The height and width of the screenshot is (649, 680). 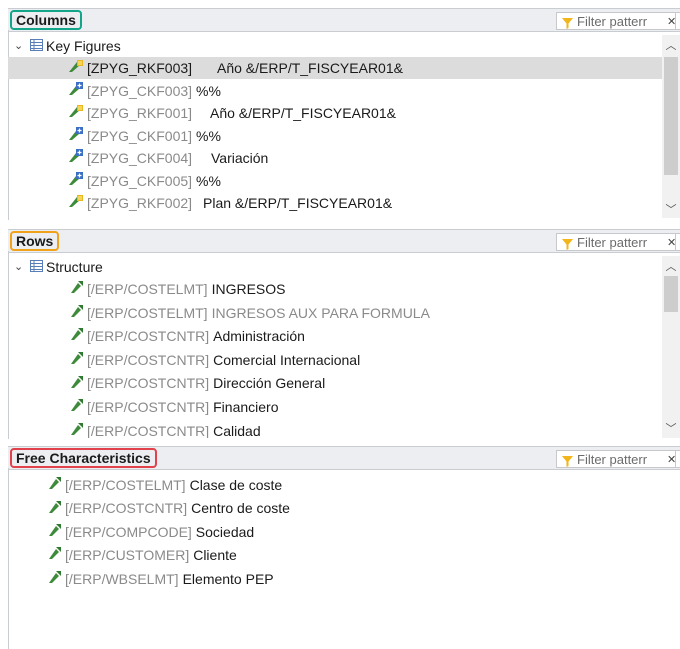 I want to click on free-characteristic-item: [/ERP/WBSELMT] Elemento PEP, so click(x=344, y=579).